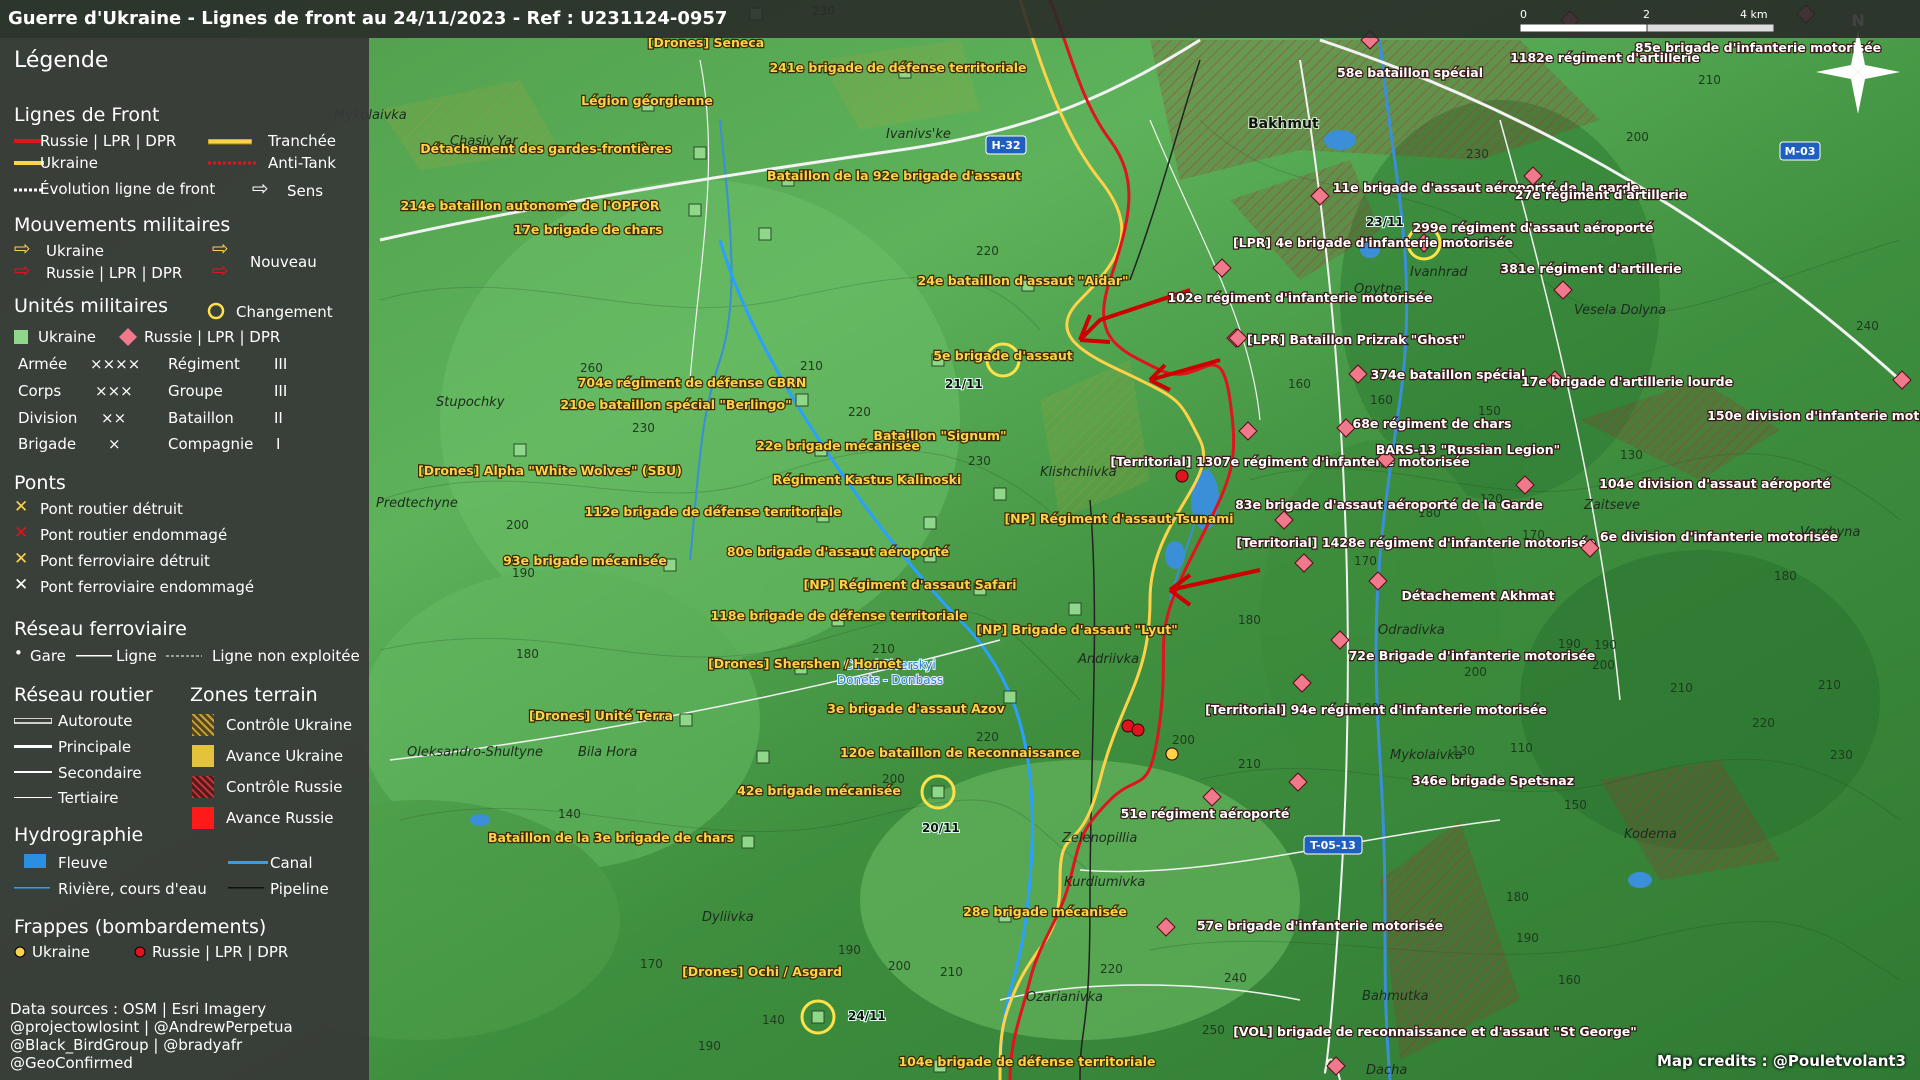  Describe the element at coordinates (284, 787) in the screenshot. I see `legend-zone: Contrôle Russie` at that location.